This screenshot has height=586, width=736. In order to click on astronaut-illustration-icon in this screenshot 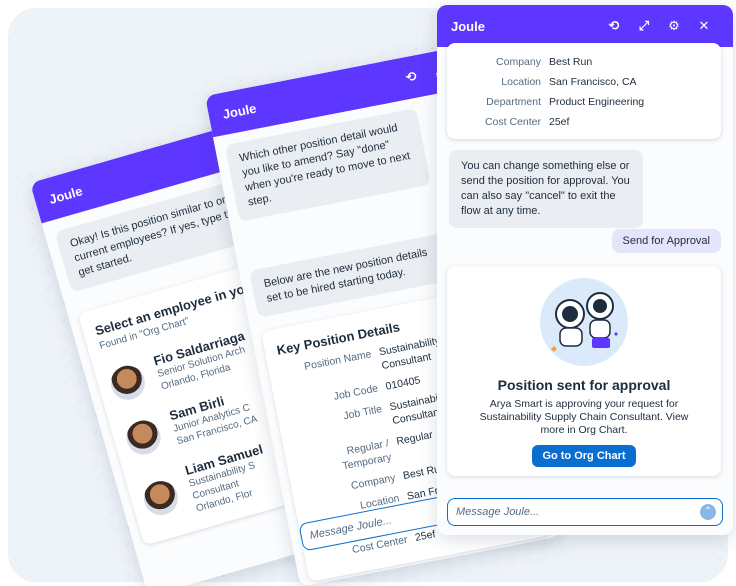, I will do `click(584, 322)`.